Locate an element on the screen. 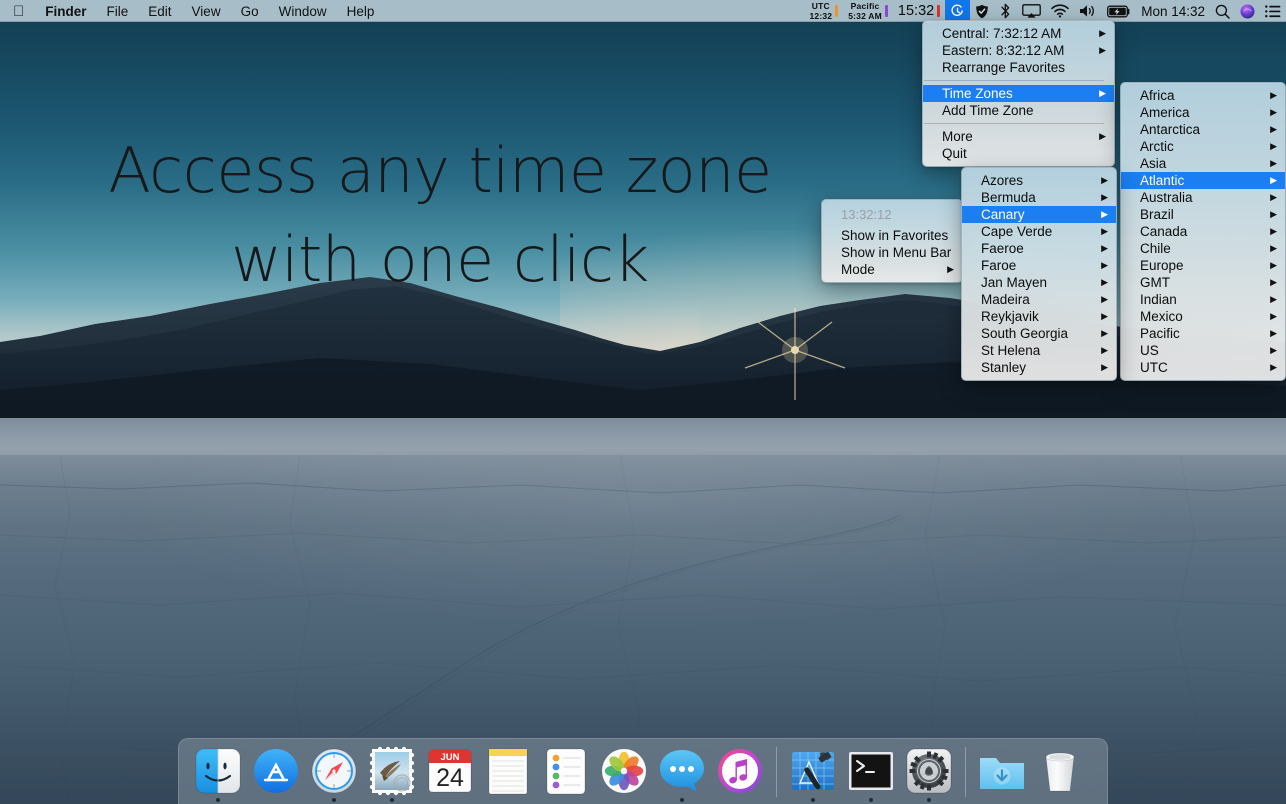 The height and width of the screenshot is (804, 1286). status-datetime: Mon 14:32 is located at coordinates (1173, 11).